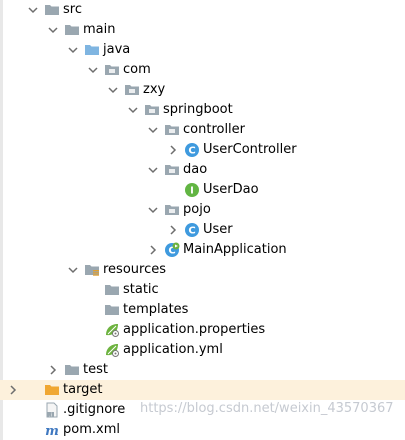  What do you see at coordinates (52, 390) in the screenshot?
I see `excluded-folder-icon` at bounding box center [52, 390].